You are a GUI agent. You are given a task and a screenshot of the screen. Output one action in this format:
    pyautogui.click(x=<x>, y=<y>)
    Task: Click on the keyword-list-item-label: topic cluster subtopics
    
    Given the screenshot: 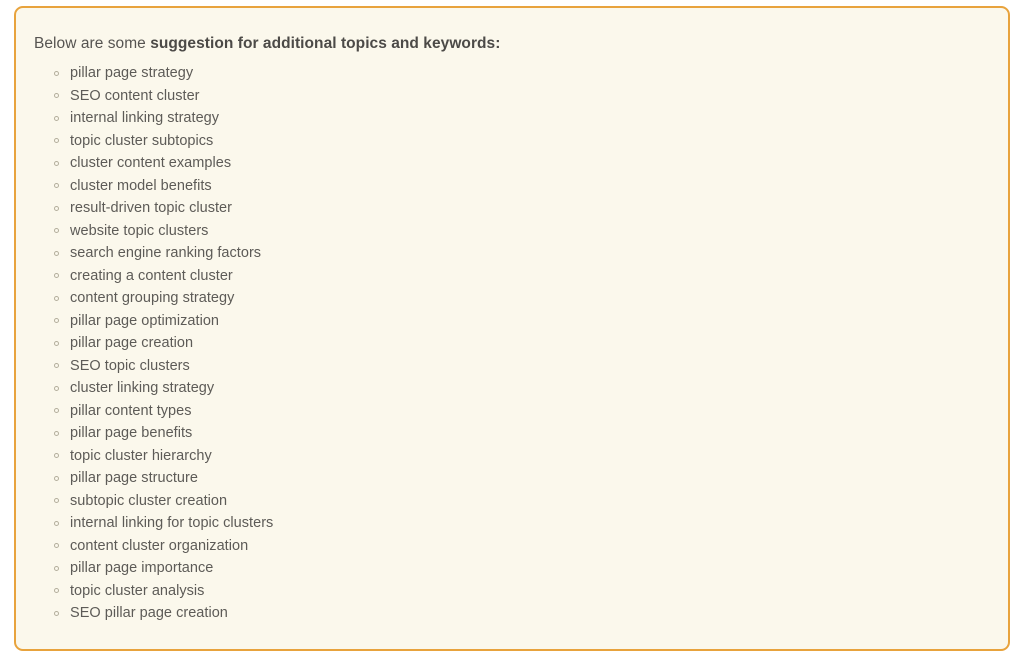 What is the action you would take?
    pyautogui.click(x=142, y=140)
    